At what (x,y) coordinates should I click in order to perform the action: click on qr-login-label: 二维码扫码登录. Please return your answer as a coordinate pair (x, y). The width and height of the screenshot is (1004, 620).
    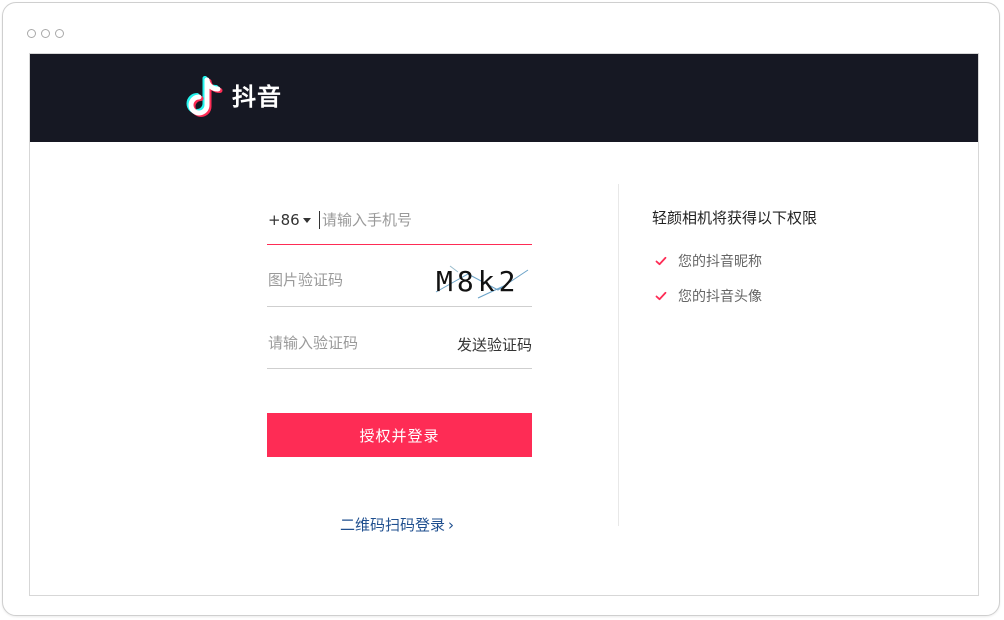
    Looking at the image, I should click on (393, 525).